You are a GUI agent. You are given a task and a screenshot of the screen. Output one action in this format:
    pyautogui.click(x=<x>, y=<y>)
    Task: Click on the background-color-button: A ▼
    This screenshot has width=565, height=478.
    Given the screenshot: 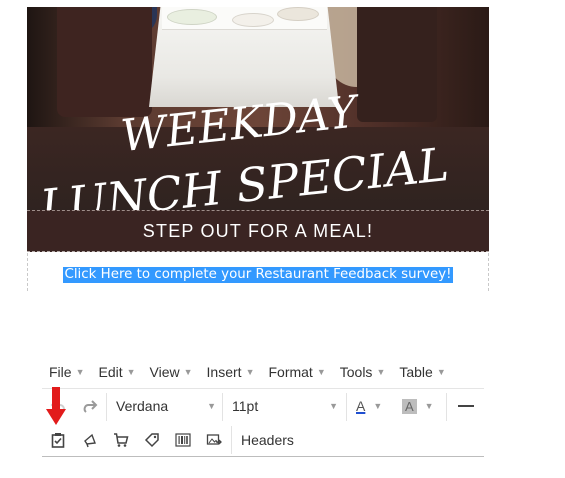 What is the action you would take?
    pyautogui.click(x=421, y=406)
    